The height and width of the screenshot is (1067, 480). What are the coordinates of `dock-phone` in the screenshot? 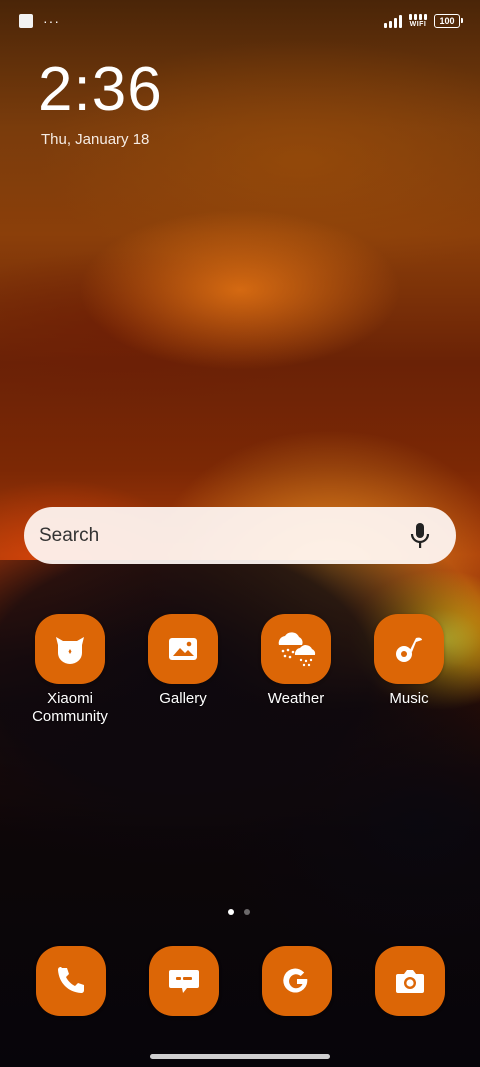 It's located at (71, 981).